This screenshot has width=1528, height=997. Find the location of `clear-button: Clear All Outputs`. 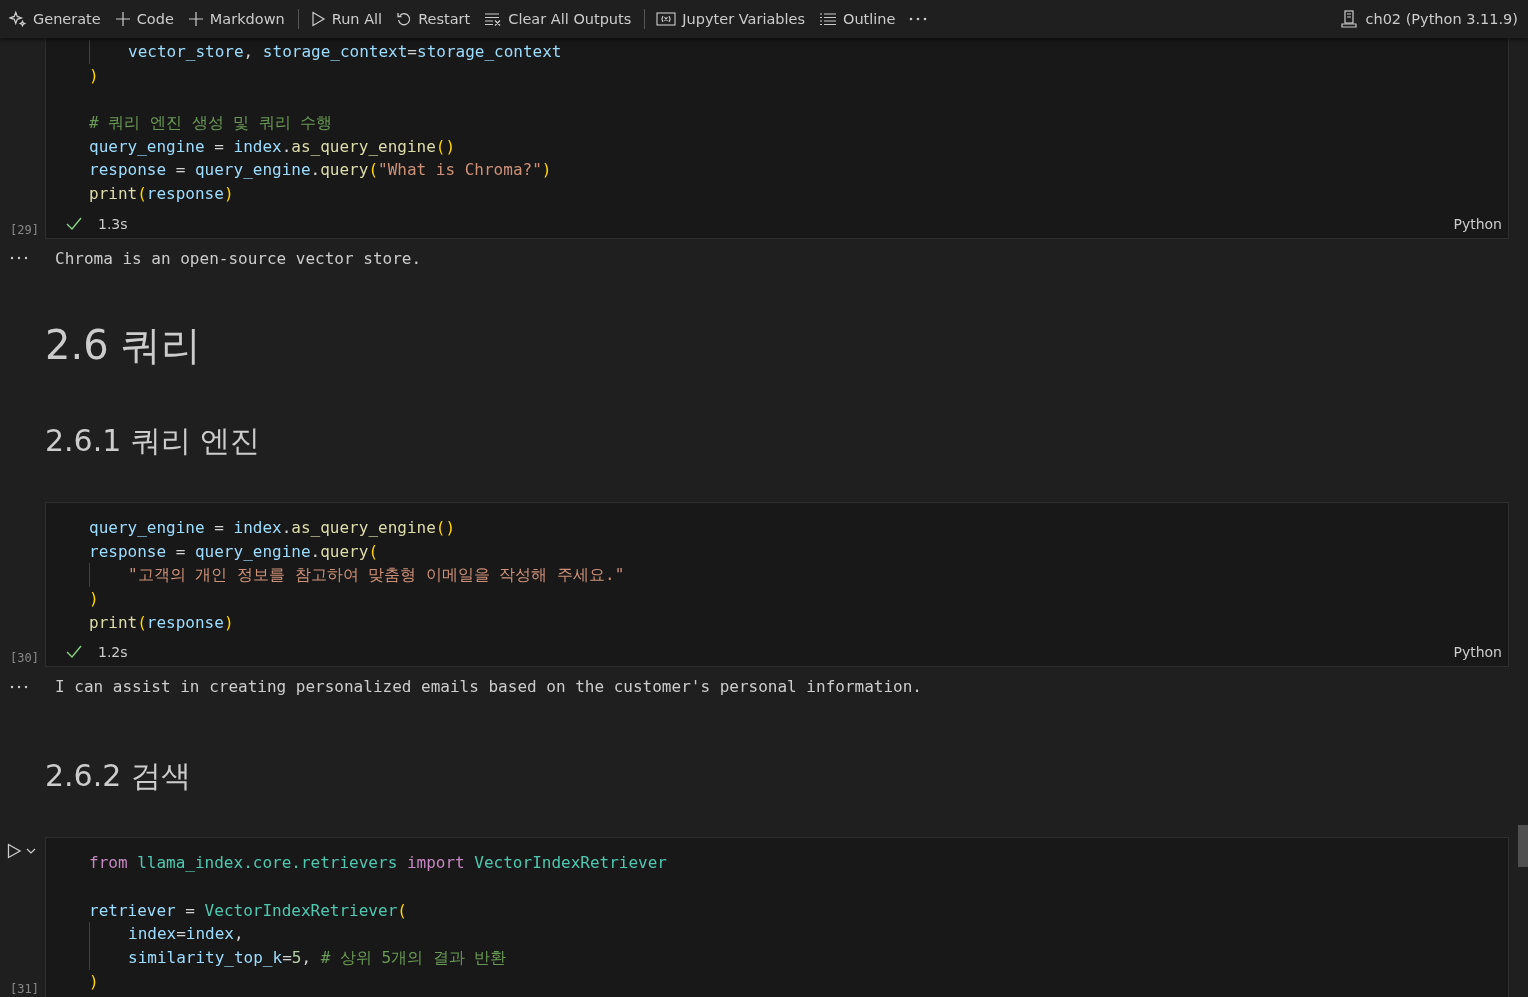

clear-button: Clear All Outputs is located at coordinates (558, 19).